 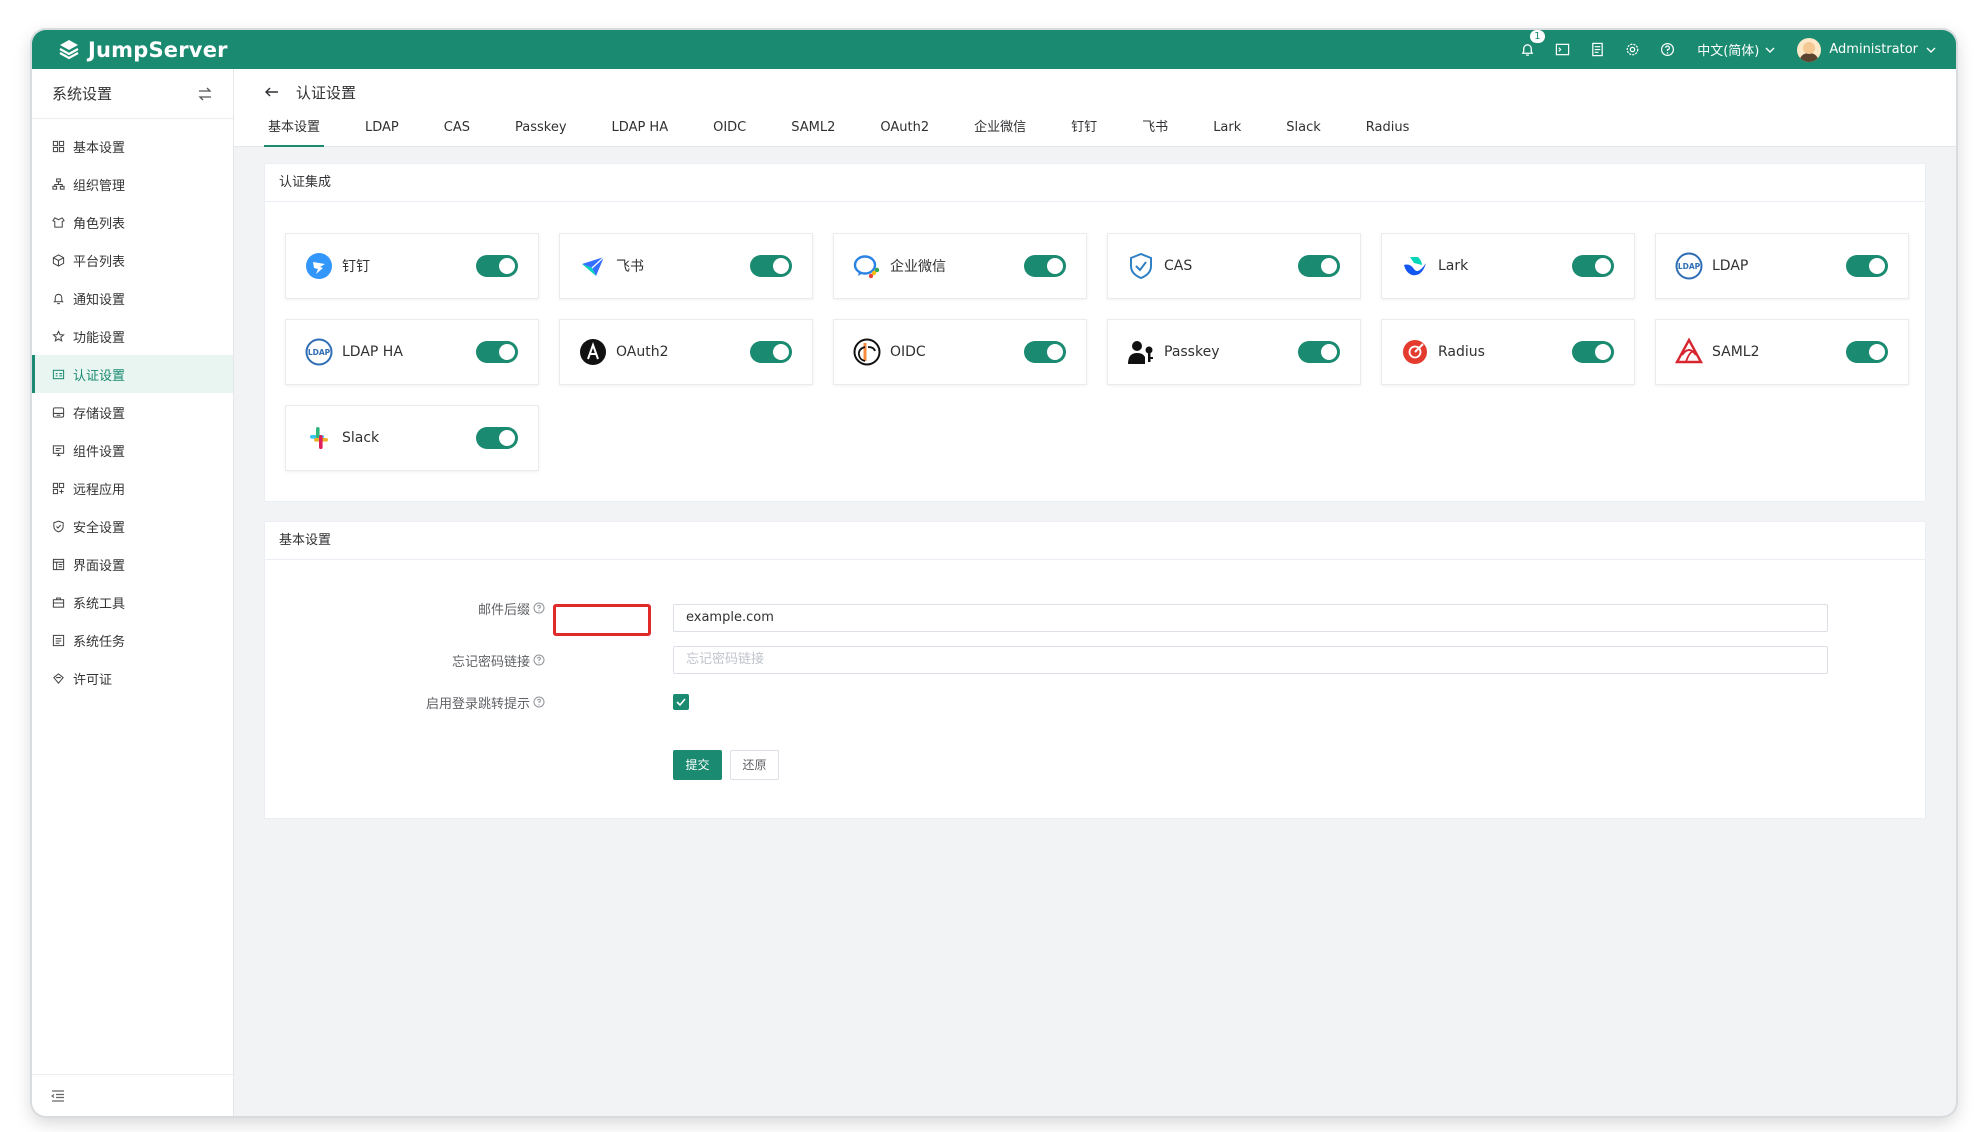 What do you see at coordinates (132, 184) in the screenshot?
I see `sidebar-item-org: 组织管理` at bounding box center [132, 184].